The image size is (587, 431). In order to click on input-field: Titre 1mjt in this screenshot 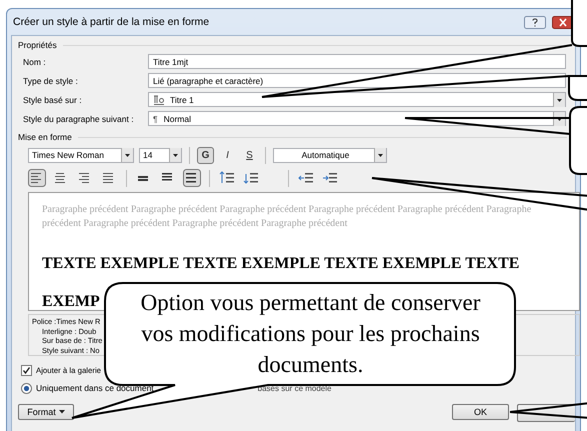, I will do `click(357, 61)`.